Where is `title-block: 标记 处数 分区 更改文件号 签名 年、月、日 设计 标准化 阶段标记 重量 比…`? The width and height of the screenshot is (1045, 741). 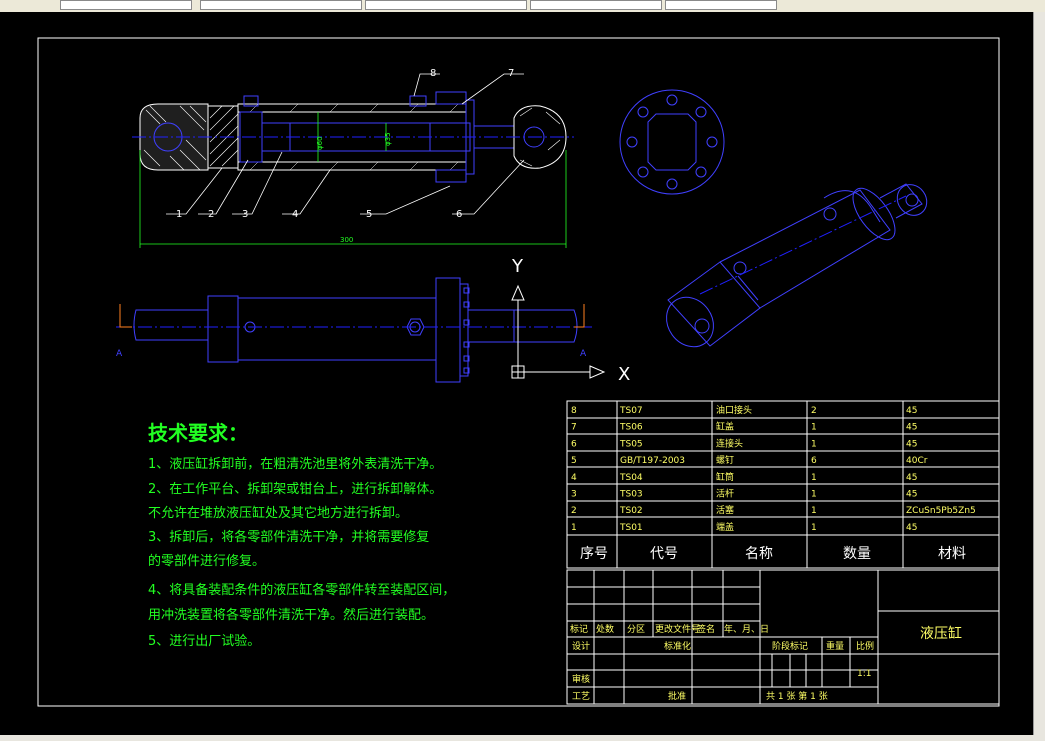
title-block: 标记 处数 分区 更改文件号 签名 年、月、日 设计 标准化 阶段标记 重量 比… is located at coordinates (783, 637).